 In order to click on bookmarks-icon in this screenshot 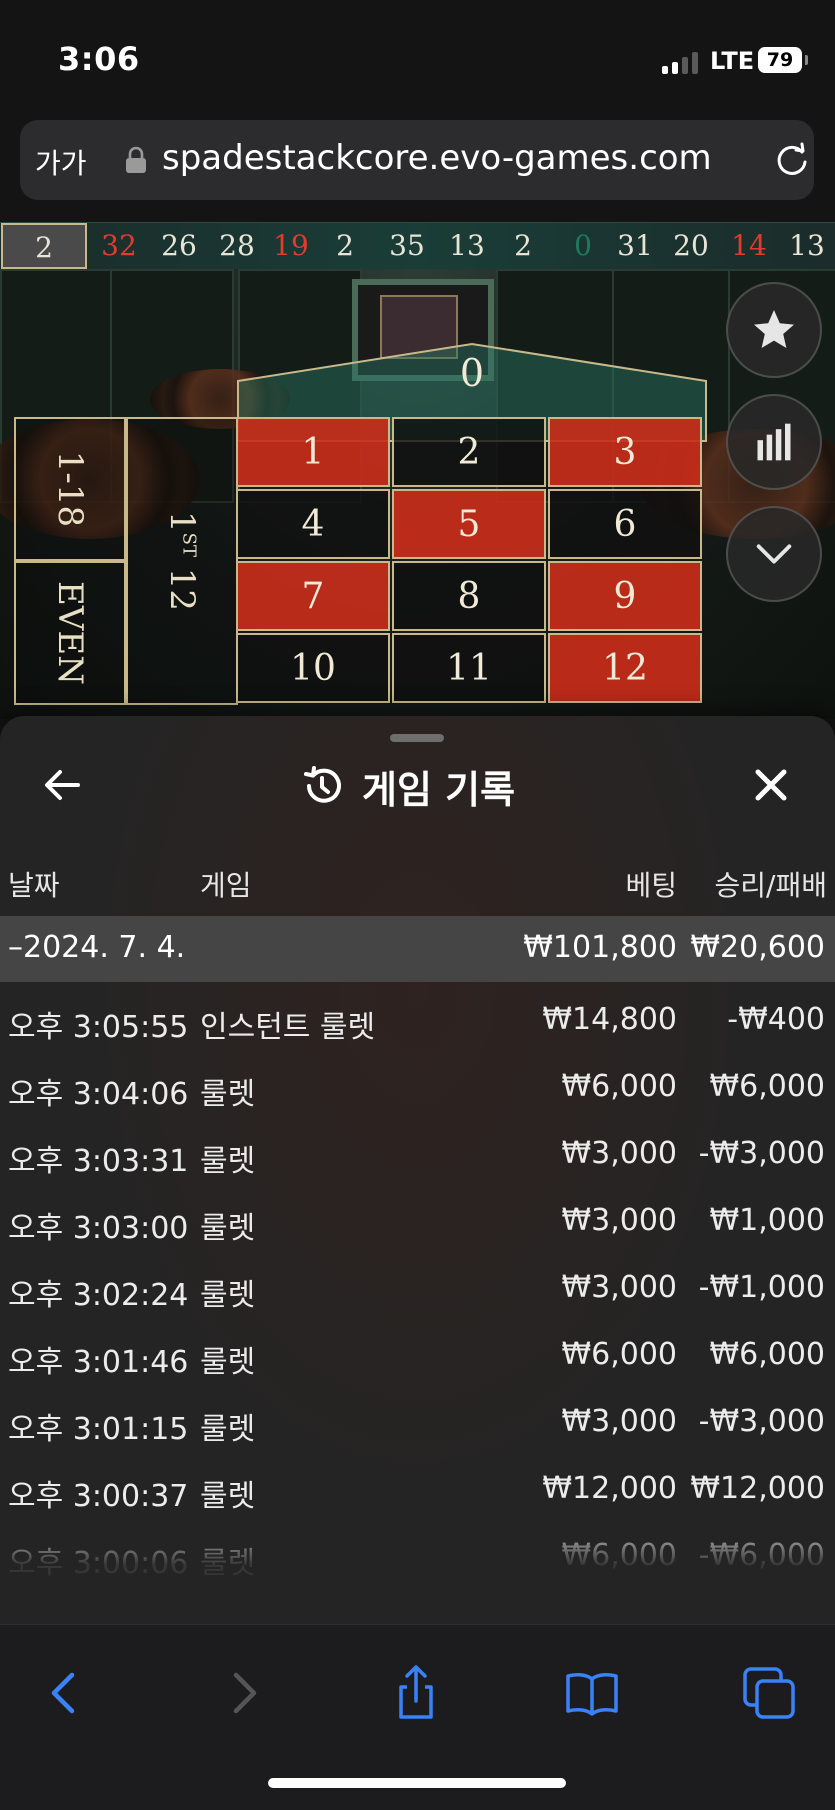, I will do `click(592, 1693)`.